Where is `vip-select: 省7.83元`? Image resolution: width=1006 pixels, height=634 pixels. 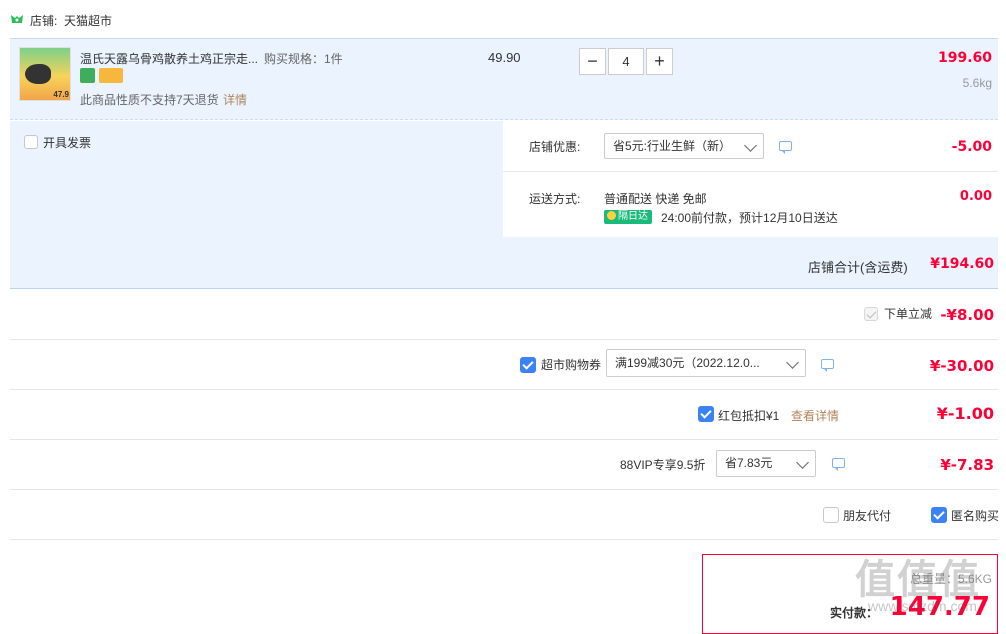
vip-select: 省7.83元 is located at coordinates (766, 463).